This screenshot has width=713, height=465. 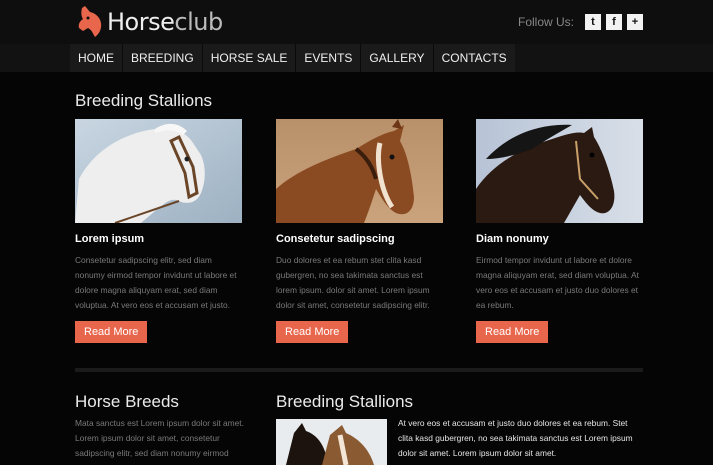 What do you see at coordinates (144, 100) in the screenshot?
I see `section-title: Breeding Stallions` at bounding box center [144, 100].